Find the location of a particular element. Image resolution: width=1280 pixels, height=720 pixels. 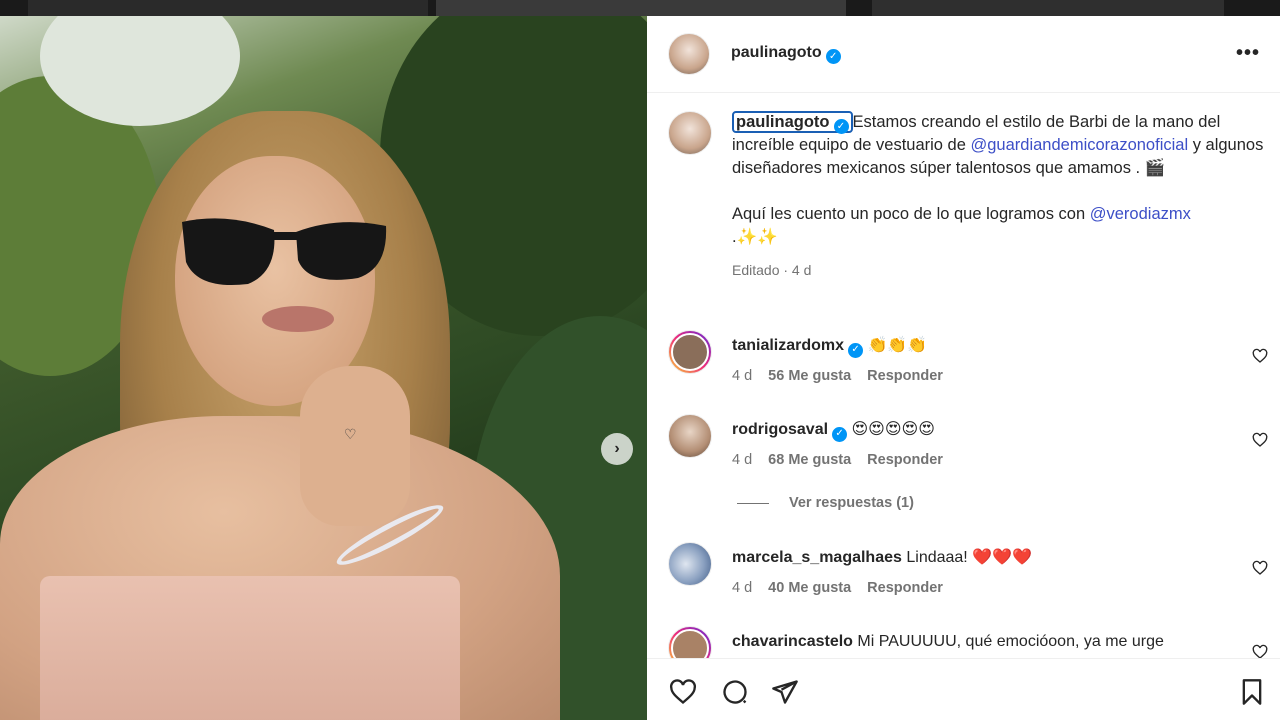

comment-username: chavarincastelo is located at coordinates (792, 641).